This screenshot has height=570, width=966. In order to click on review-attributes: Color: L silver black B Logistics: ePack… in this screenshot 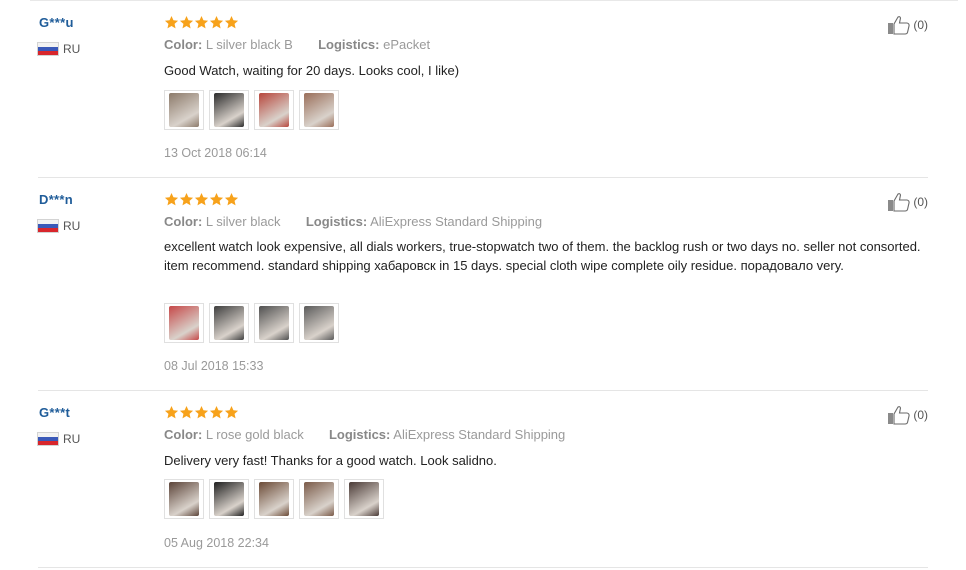, I will do `click(297, 44)`.